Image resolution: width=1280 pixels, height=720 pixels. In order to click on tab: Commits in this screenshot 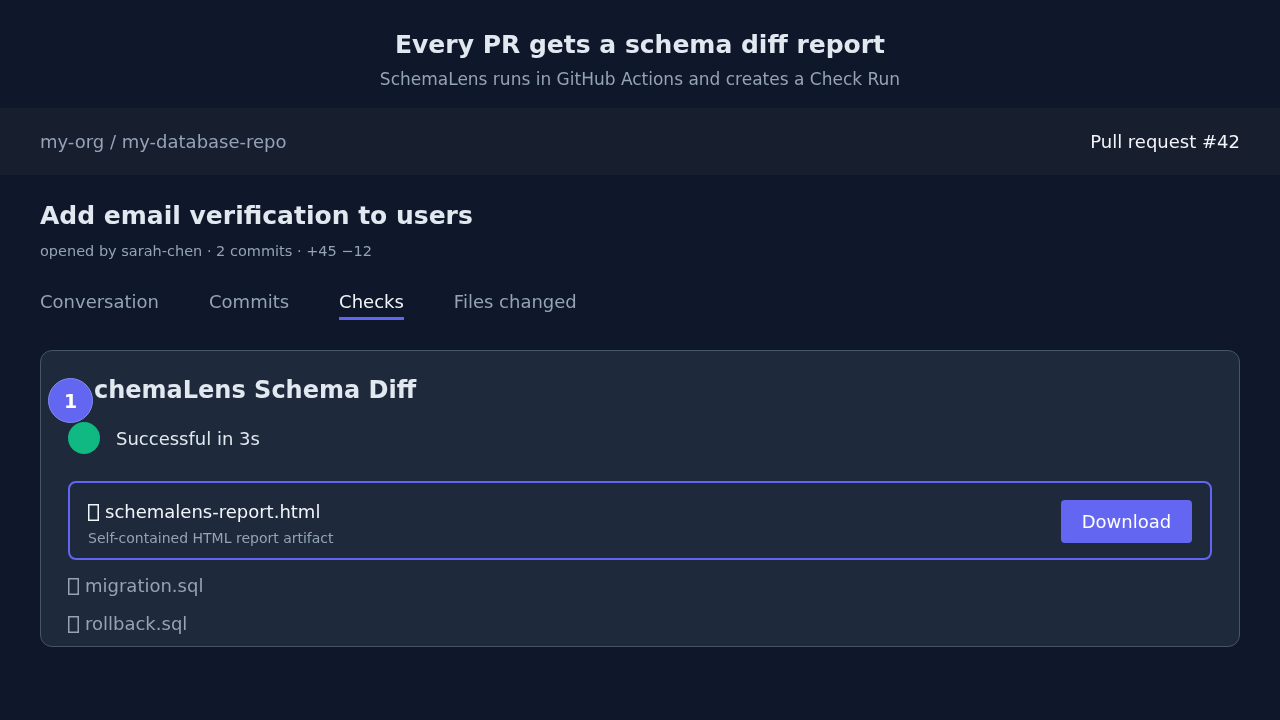, I will do `click(249, 304)`.